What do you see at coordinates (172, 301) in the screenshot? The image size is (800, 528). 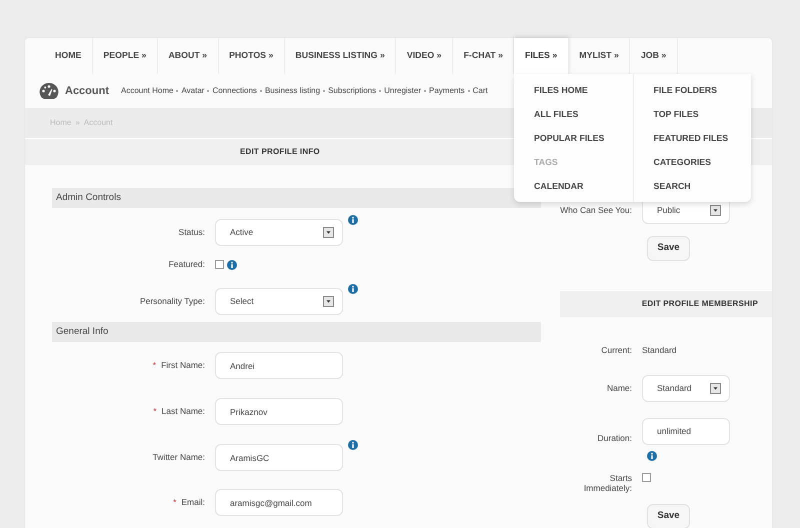 I see `field-label: Personality Type:` at bounding box center [172, 301].